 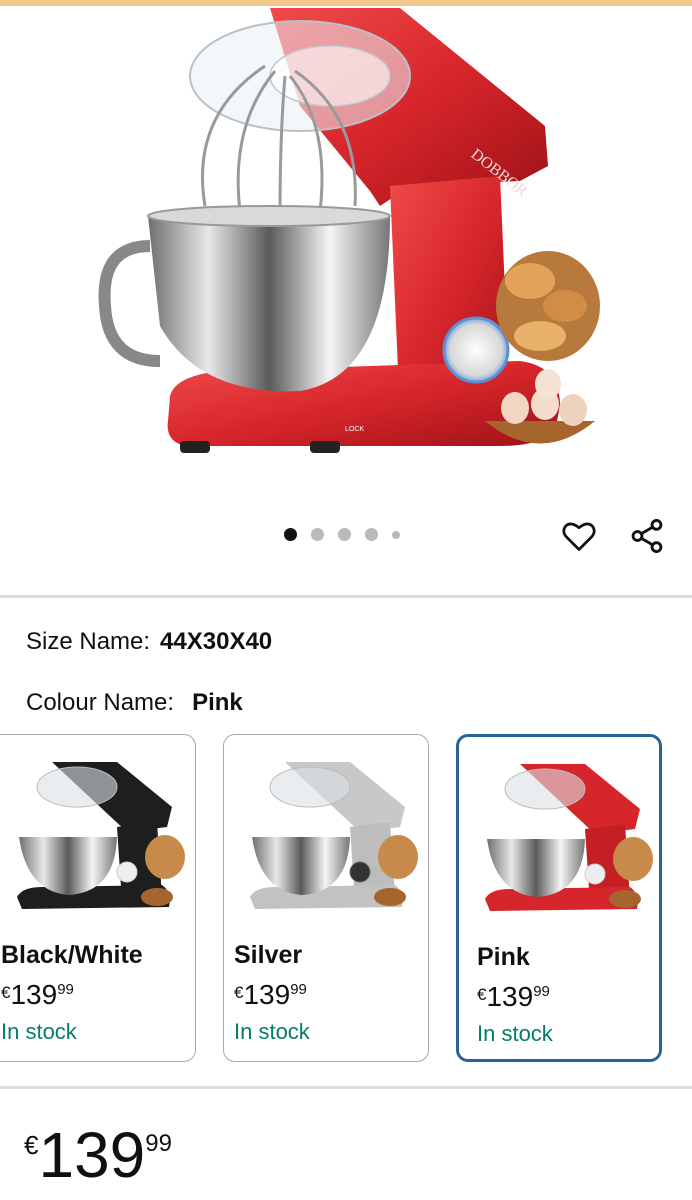 I want to click on image-carousel-dots, so click(x=349, y=534).